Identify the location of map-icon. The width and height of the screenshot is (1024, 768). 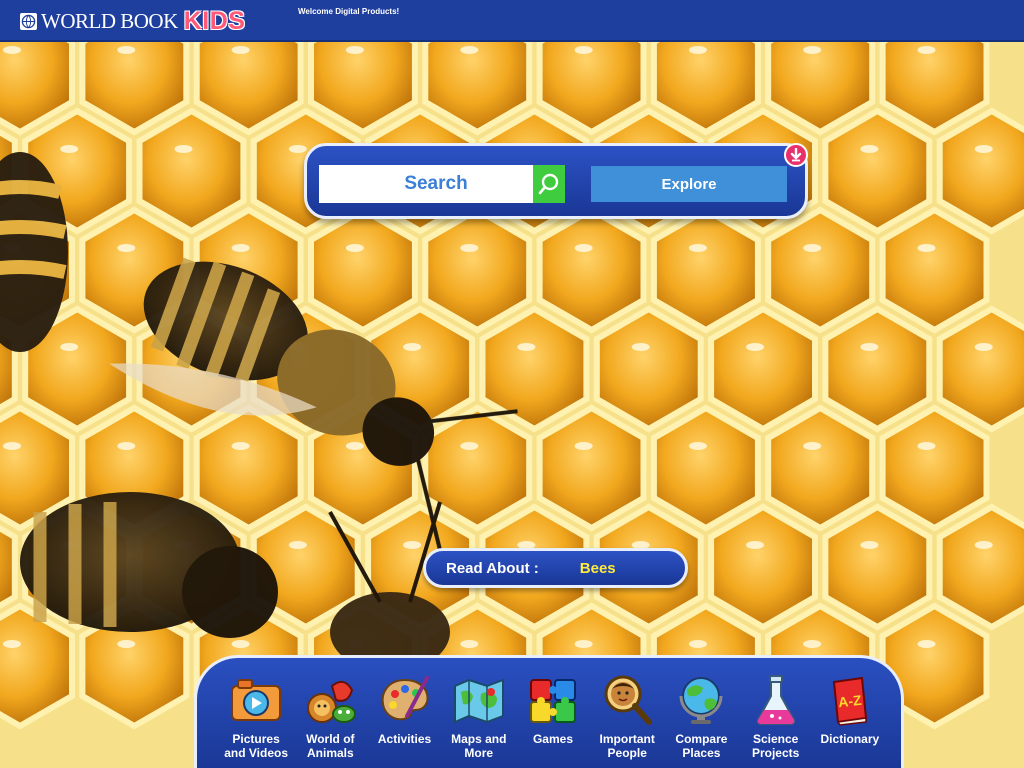
(479, 700).